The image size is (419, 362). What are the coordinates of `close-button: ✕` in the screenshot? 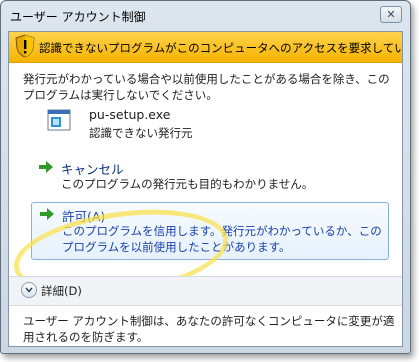 It's located at (391, 14).